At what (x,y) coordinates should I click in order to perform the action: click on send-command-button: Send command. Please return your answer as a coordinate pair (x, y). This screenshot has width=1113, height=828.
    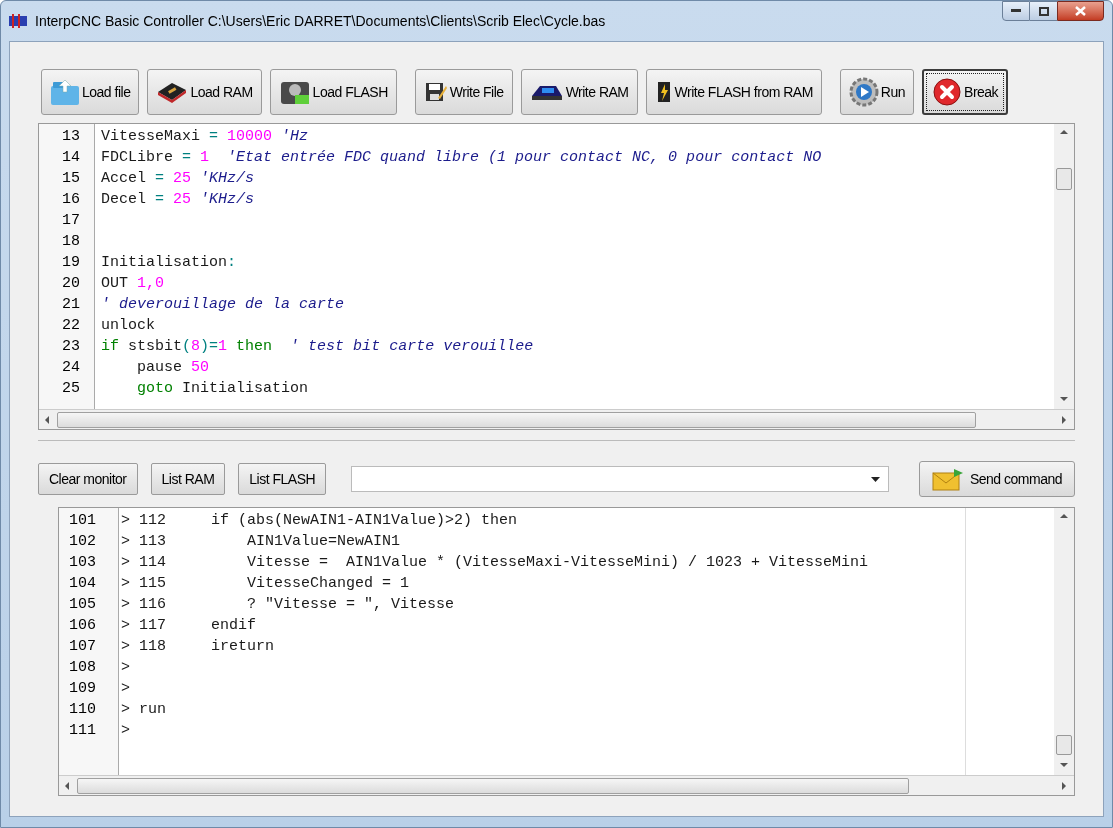
    Looking at the image, I should click on (996, 479).